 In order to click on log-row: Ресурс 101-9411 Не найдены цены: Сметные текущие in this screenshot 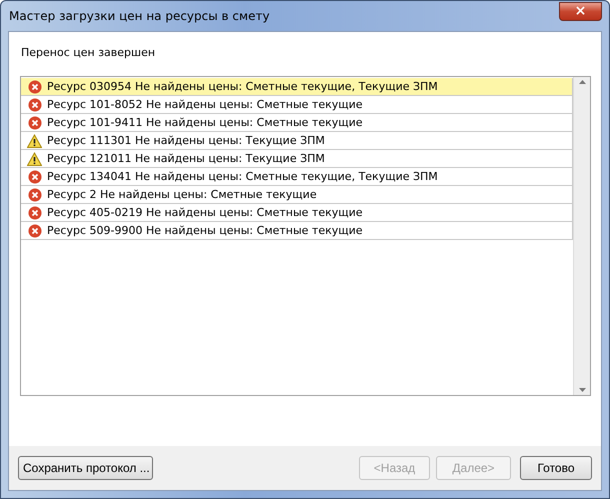, I will do `click(297, 123)`.